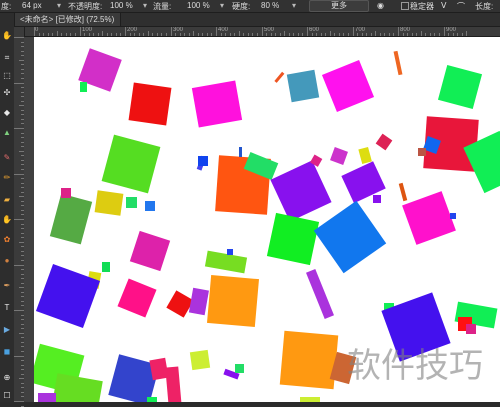 This screenshot has width=500, height=407. I want to click on flow-value: 100 %, so click(198, 5).